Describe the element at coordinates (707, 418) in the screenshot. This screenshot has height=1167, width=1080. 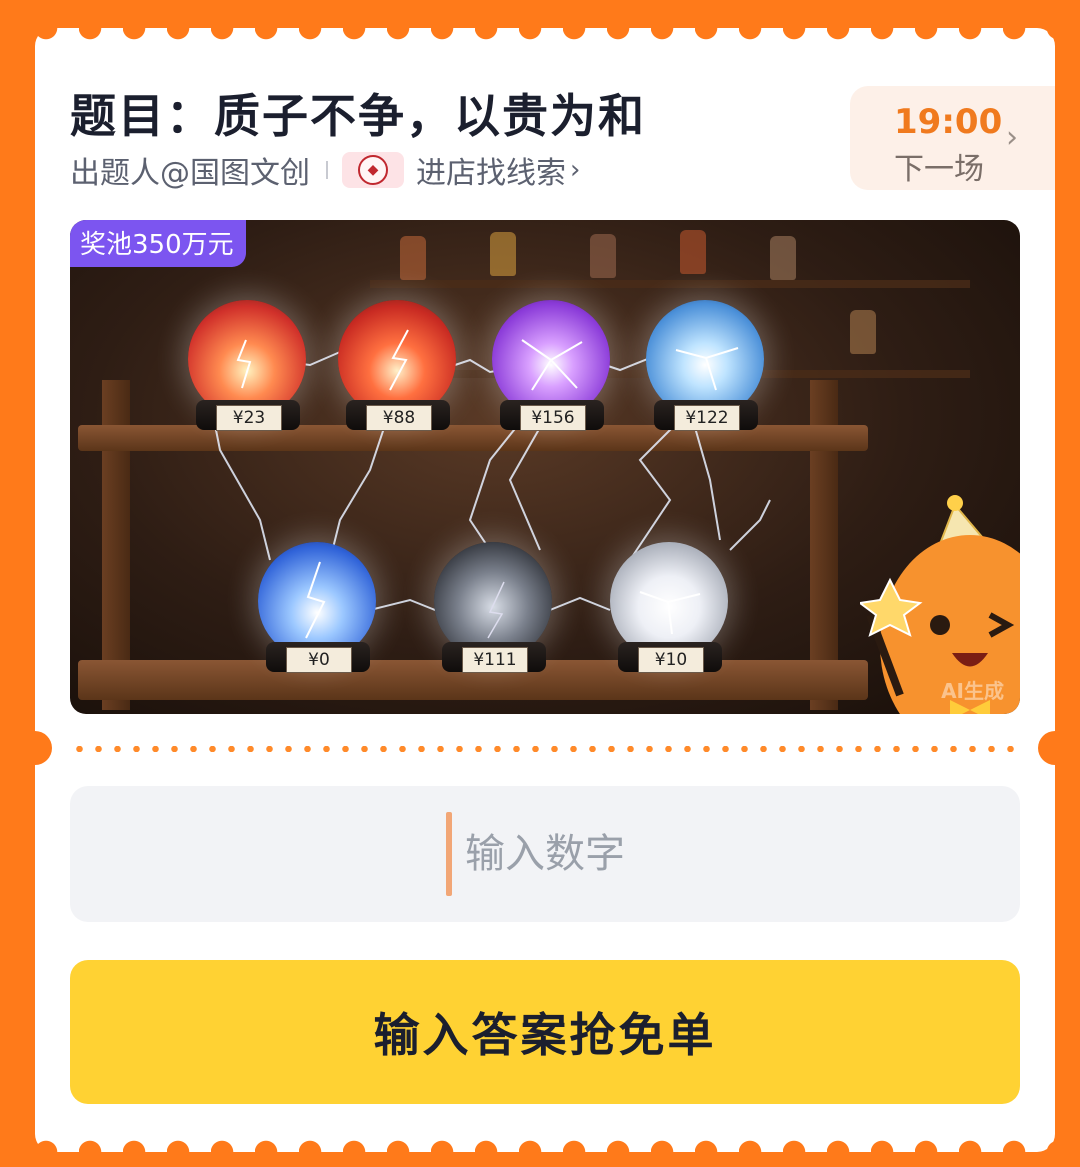
I see `price-tag: ¥122` at that location.